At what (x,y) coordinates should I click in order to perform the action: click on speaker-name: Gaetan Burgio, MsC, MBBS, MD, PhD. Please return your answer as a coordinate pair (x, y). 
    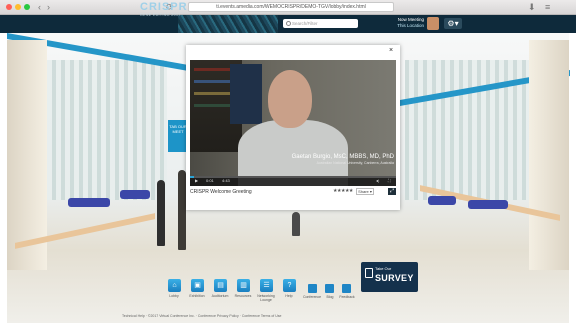
    Looking at the image, I should click on (342, 157).